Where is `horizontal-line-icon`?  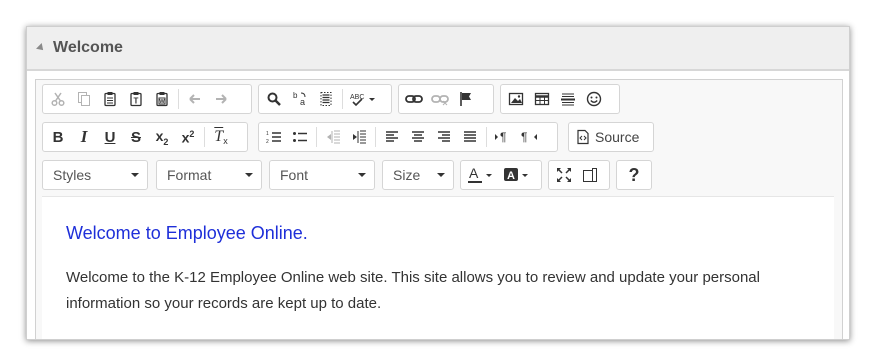 horizontal-line-icon is located at coordinates (568, 99).